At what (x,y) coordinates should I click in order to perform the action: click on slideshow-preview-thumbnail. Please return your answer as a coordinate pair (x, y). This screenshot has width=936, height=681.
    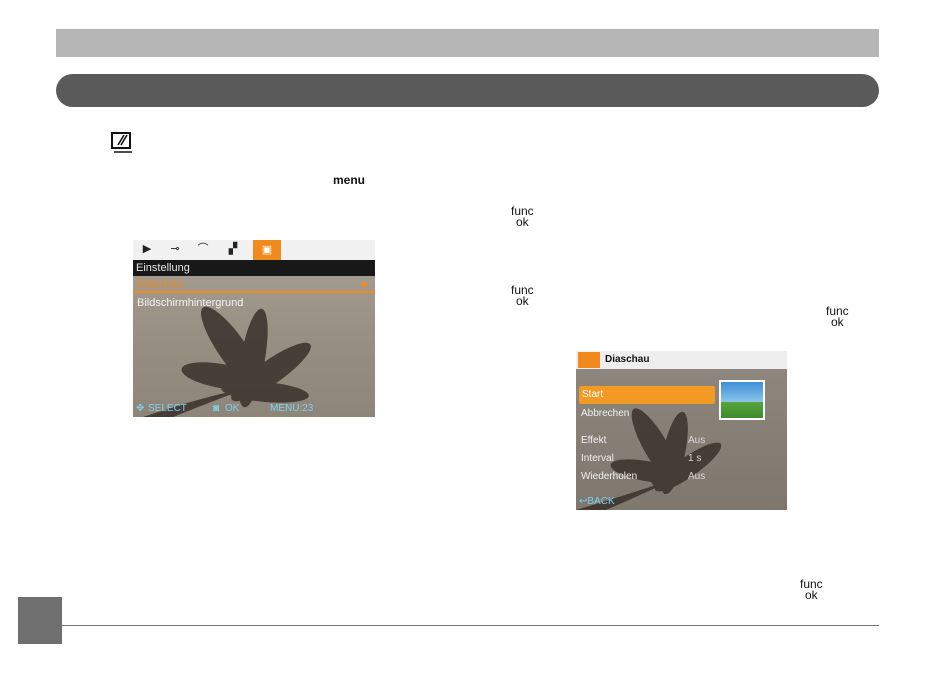
    Looking at the image, I should click on (742, 400).